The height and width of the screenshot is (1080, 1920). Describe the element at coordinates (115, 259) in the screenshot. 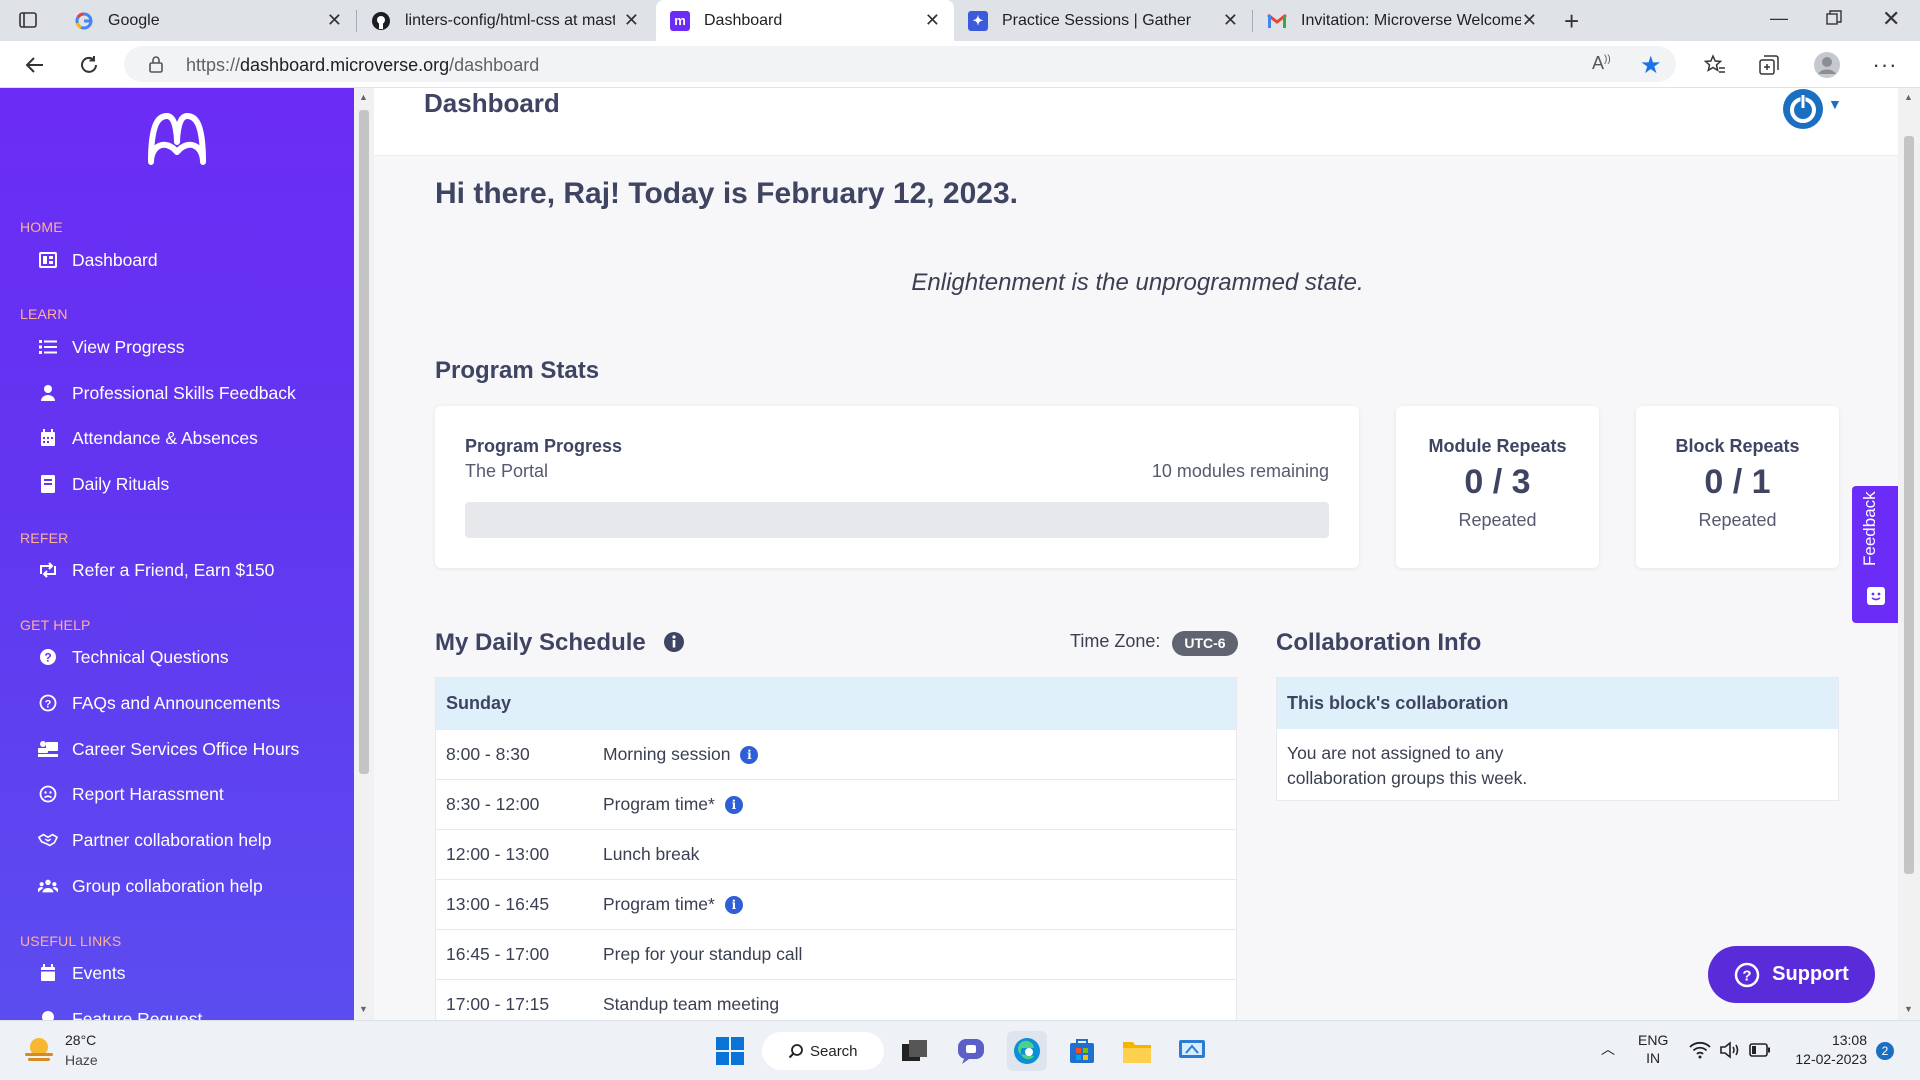

I see `sidebar-item-label: Dashboard` at that location.